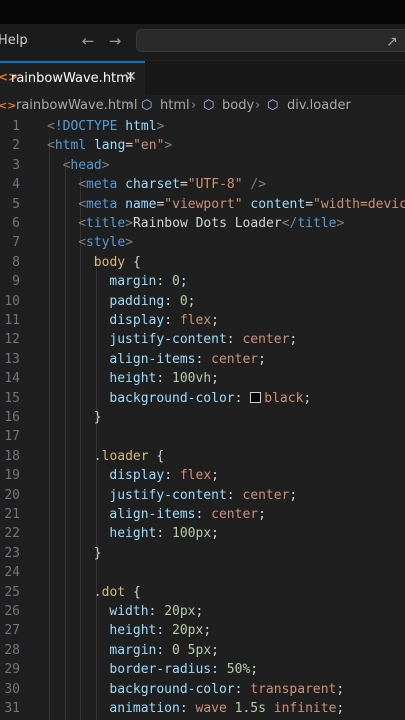 The width and height of the screenshot is (405, 720). What do you see at coordinates (202, 652) in the screenshot?
I see `code-line: 28 margin: 0 5px;` at bounding box center [202, 652].